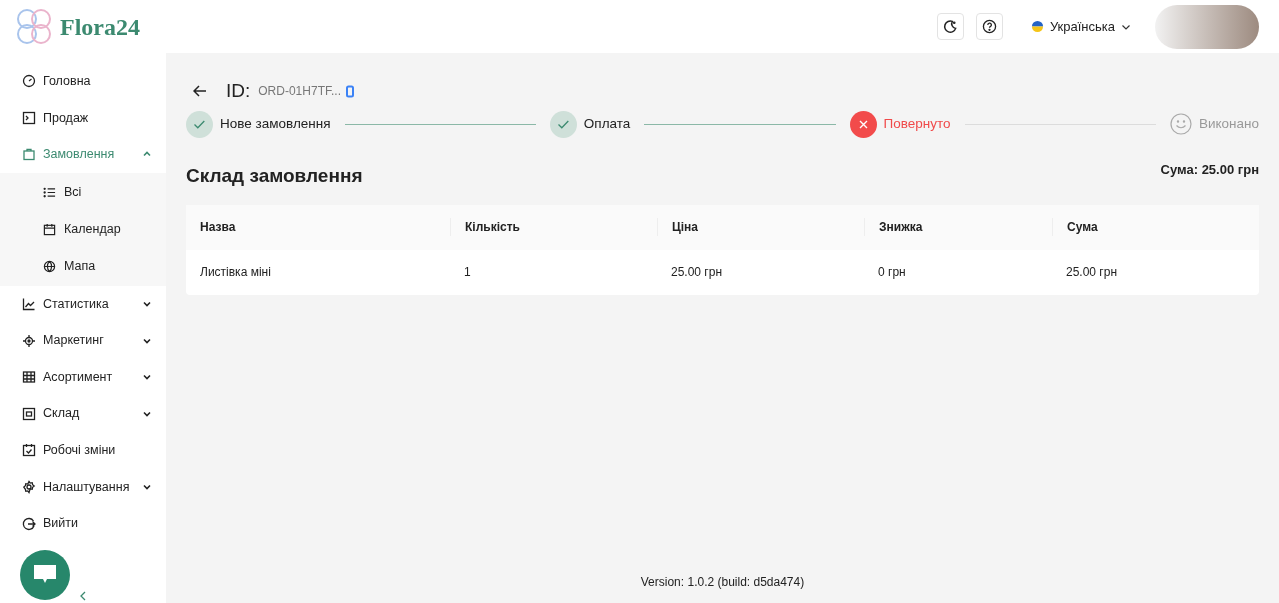 The image size is (1279, 603). What do you see at coordinates (29, 377) in the screenshot?
I see `grid-icon` at bounding box center [29, 377].